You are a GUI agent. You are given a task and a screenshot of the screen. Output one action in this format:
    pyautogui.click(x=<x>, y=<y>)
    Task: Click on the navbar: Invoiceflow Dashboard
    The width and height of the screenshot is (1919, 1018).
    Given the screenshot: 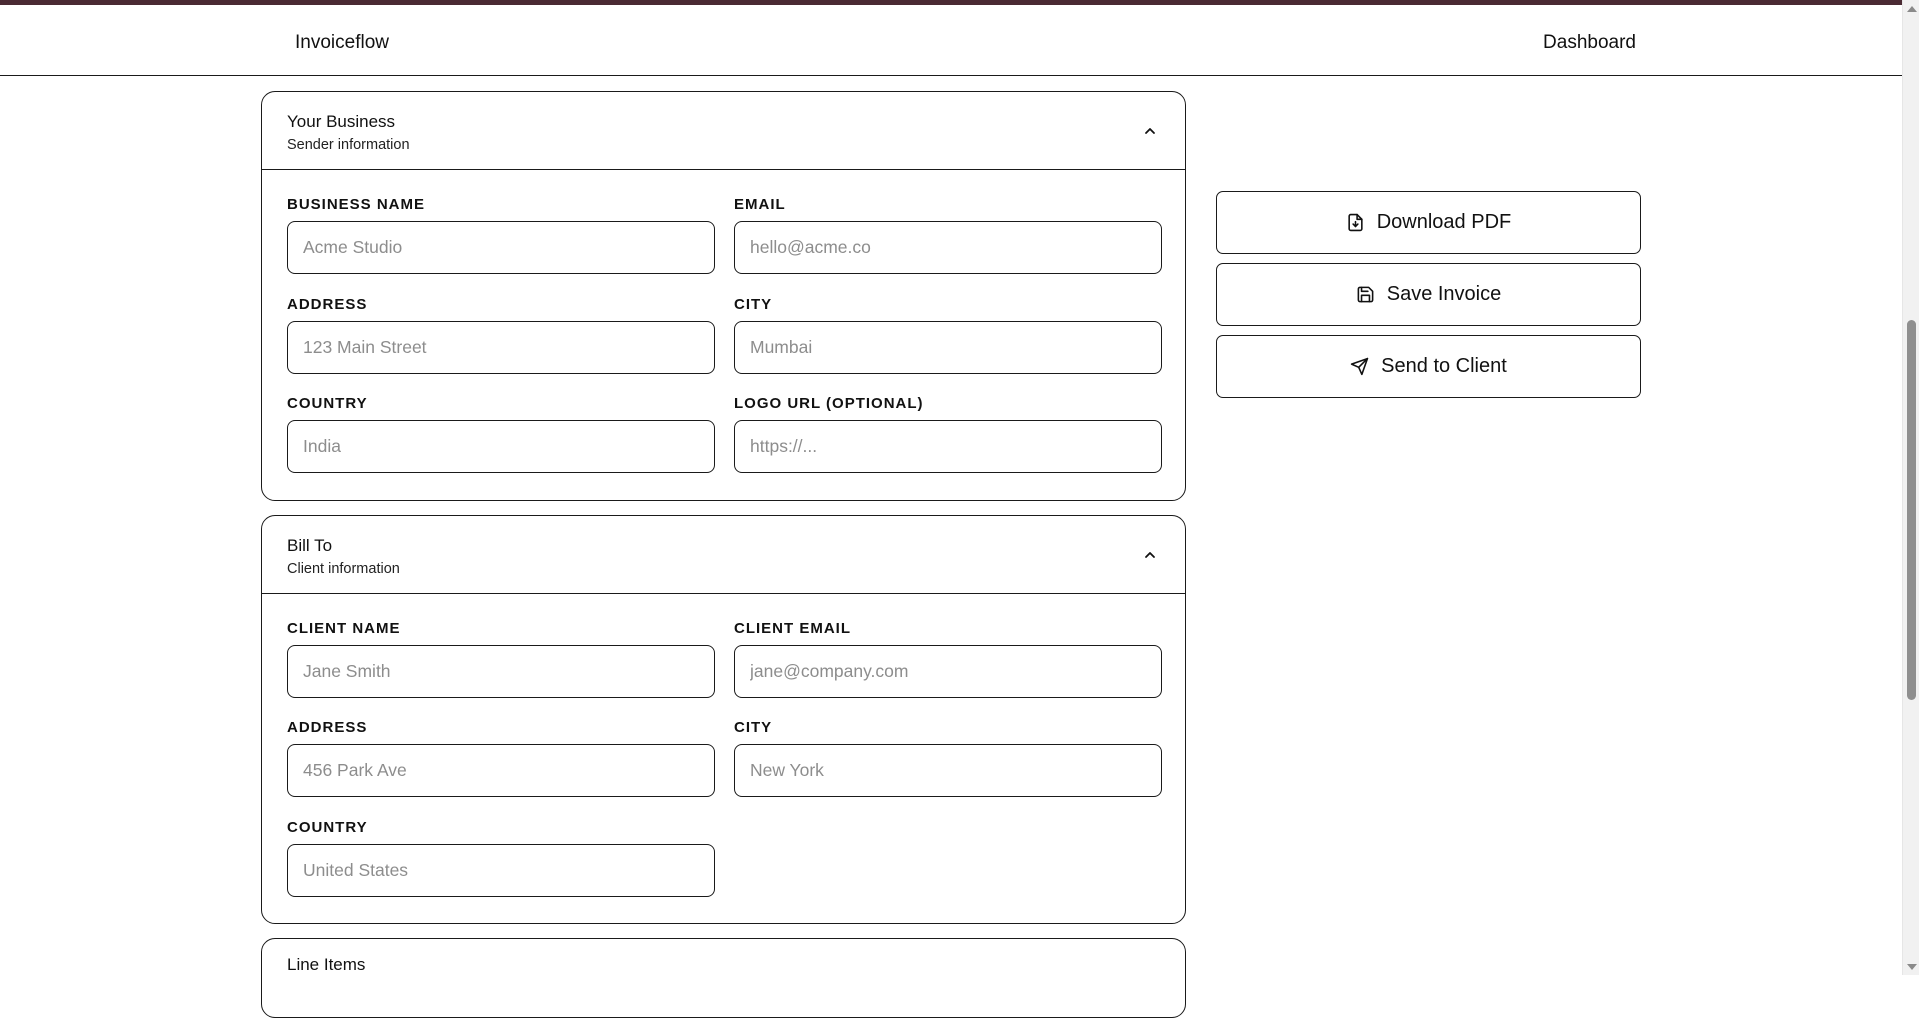 What is the action you would take?
    pyautogui.click(x=951, y=40)
    